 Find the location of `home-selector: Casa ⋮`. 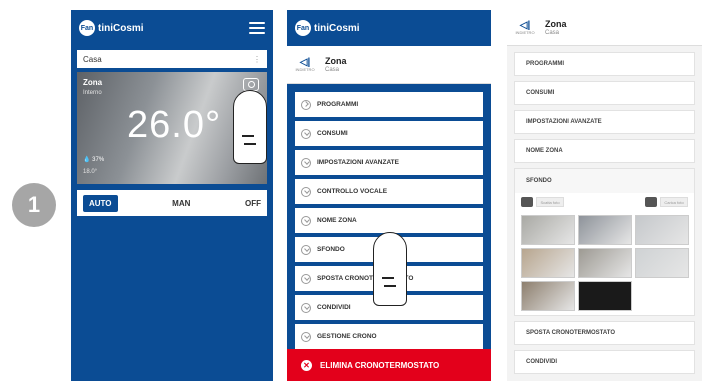

home-selector: Casa ⋮ is located at coordinates (172, 59).